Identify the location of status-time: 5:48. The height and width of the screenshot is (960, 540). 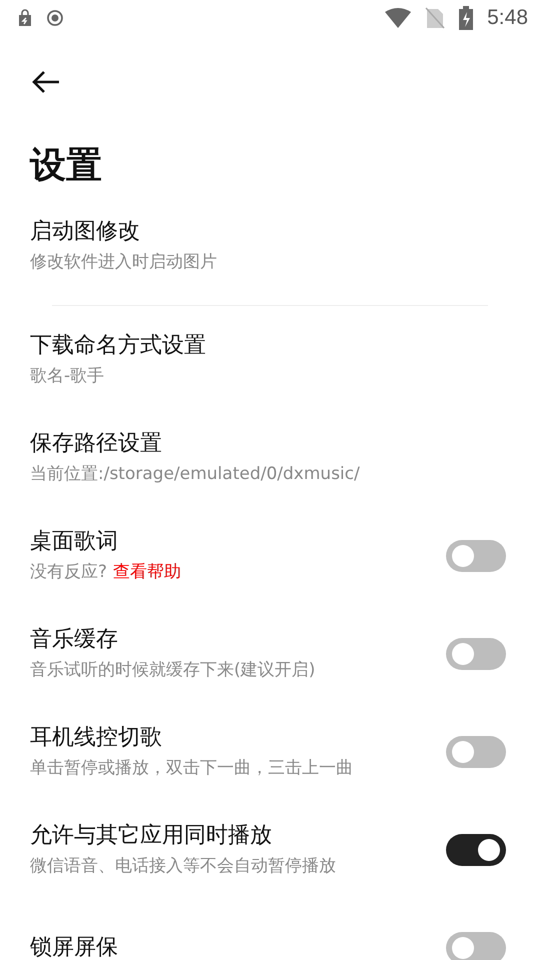
(507, 18).